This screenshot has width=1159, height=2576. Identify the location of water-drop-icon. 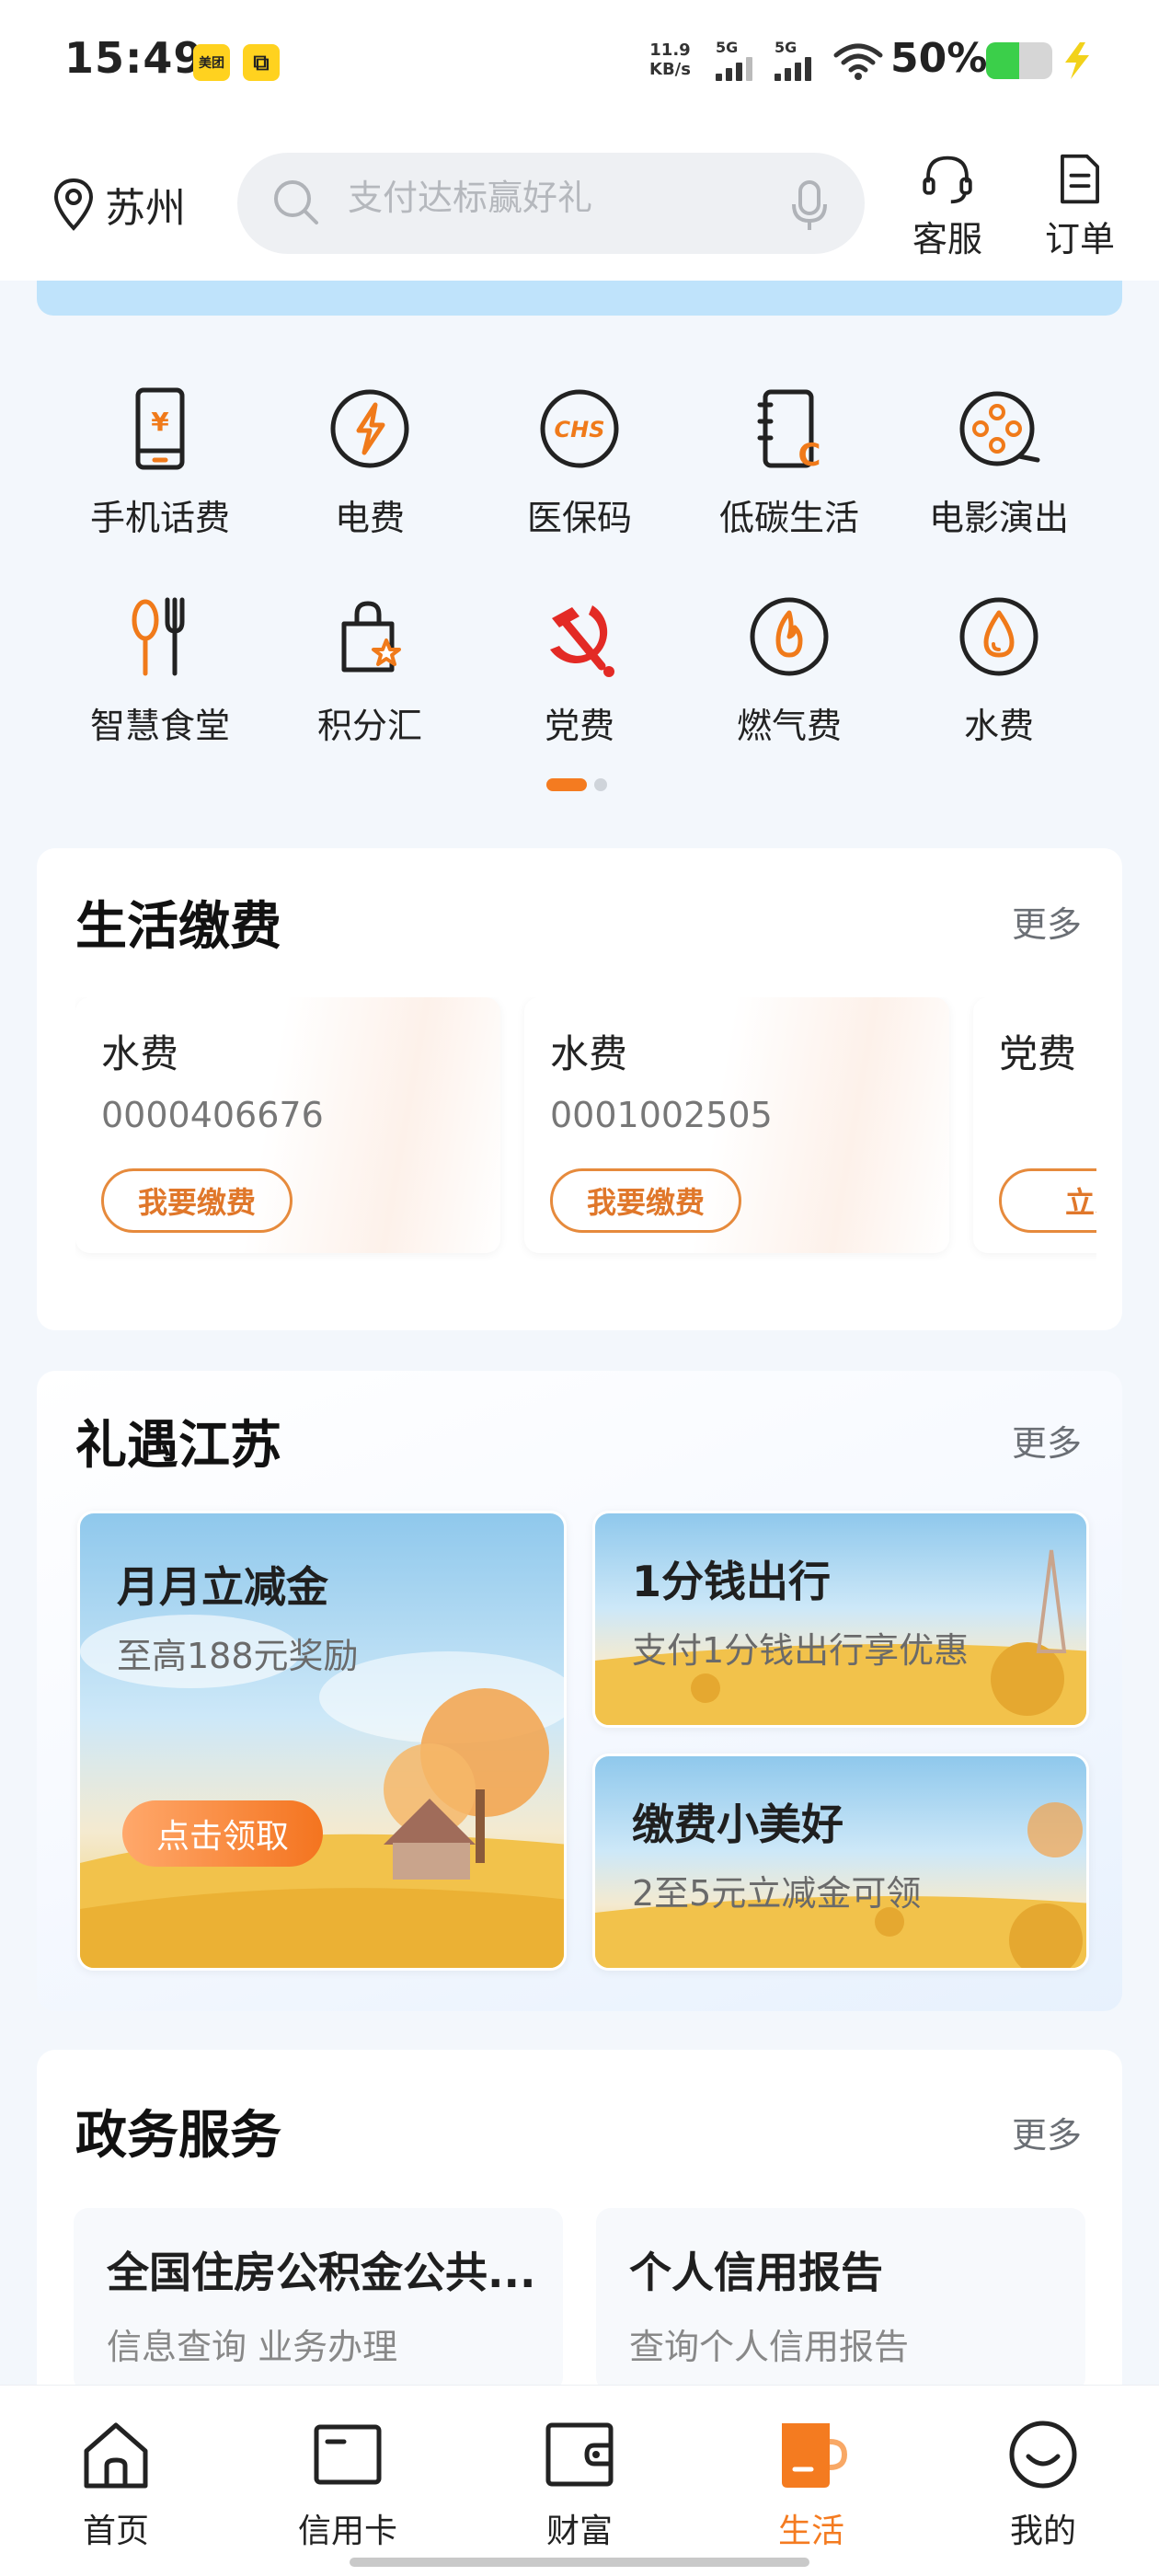
(999, 636).